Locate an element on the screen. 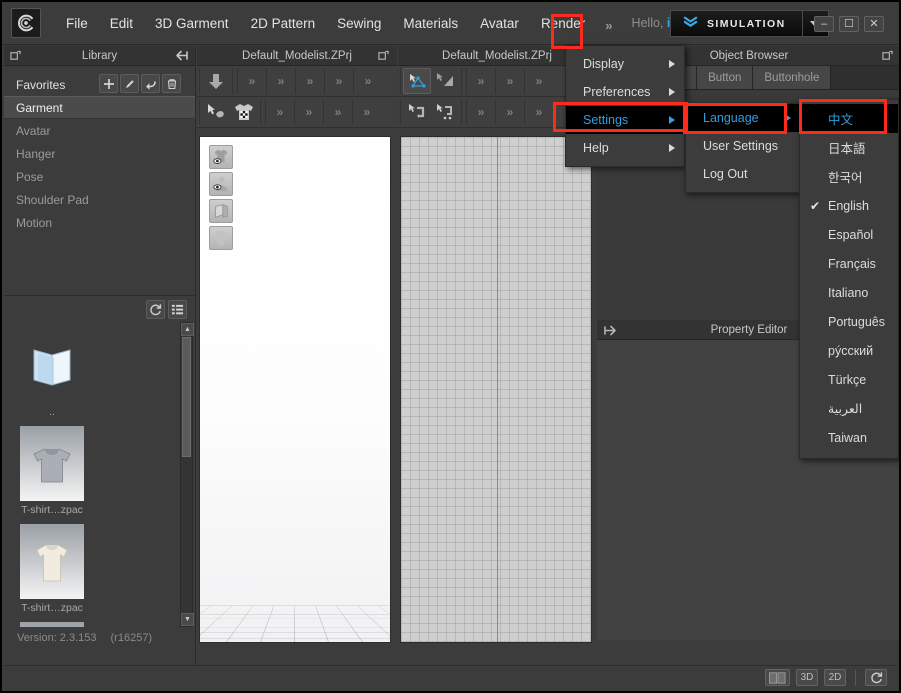  language-item-portuguese: Português is located at coordinates (849, 321).